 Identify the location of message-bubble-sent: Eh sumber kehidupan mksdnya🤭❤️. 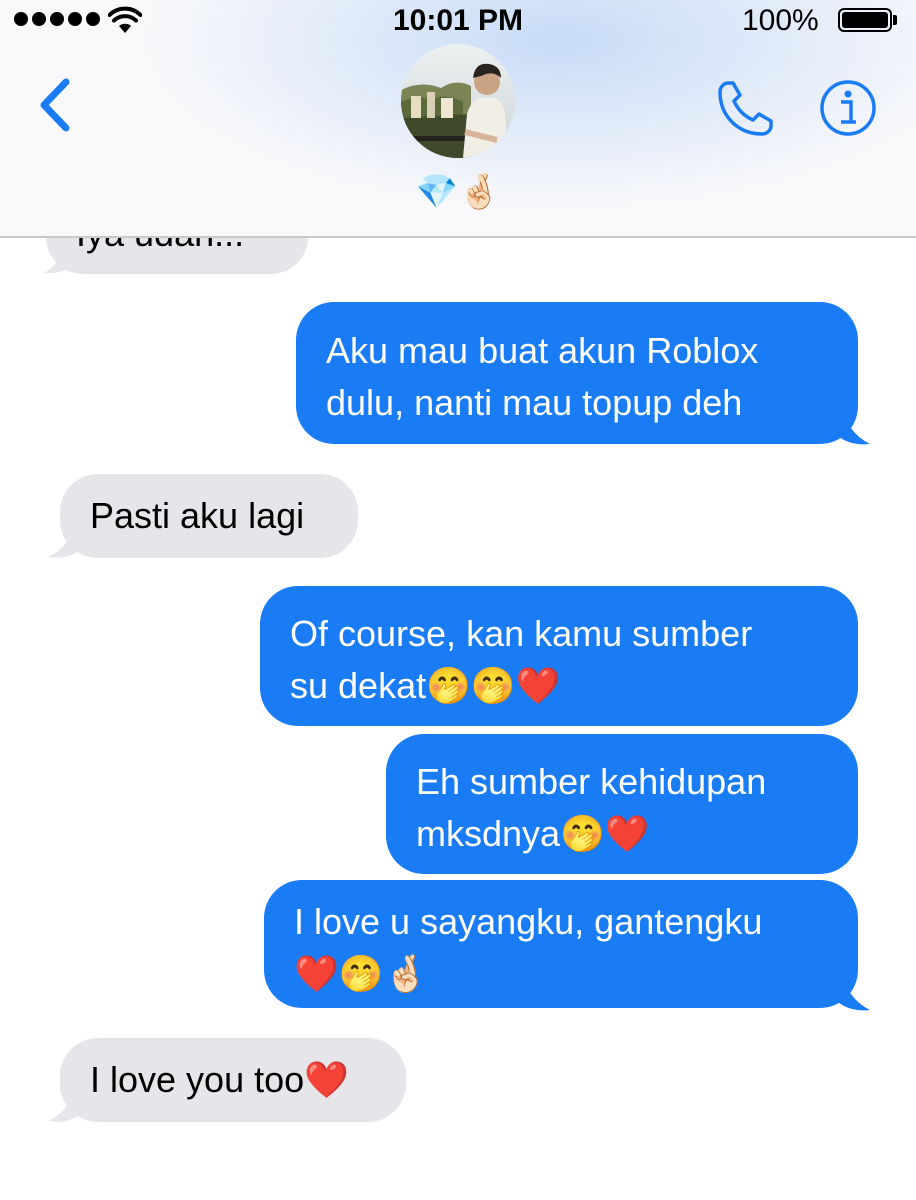
(622, 804).